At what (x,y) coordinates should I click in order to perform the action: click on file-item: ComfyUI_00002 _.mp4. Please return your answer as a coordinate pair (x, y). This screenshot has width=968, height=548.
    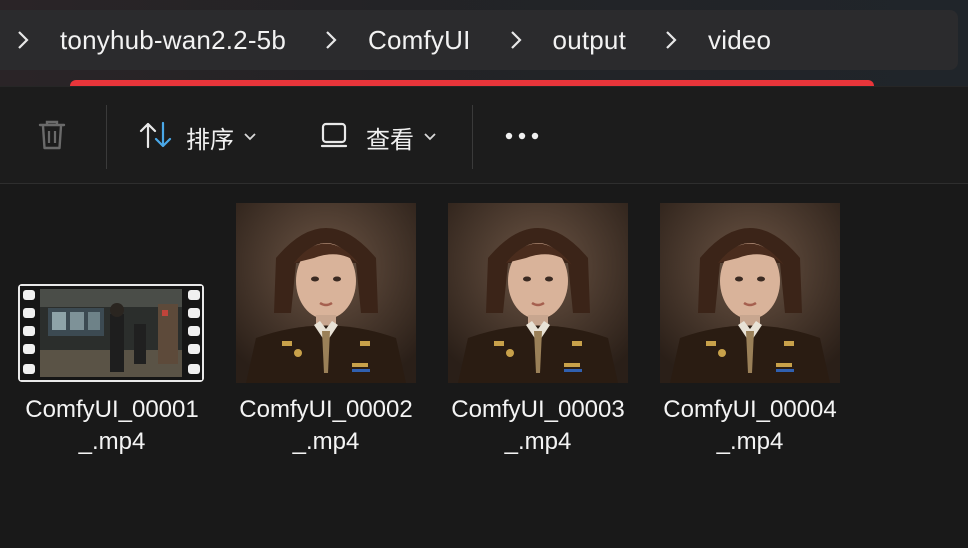
    Looking at the image, I should click on (326, 330).